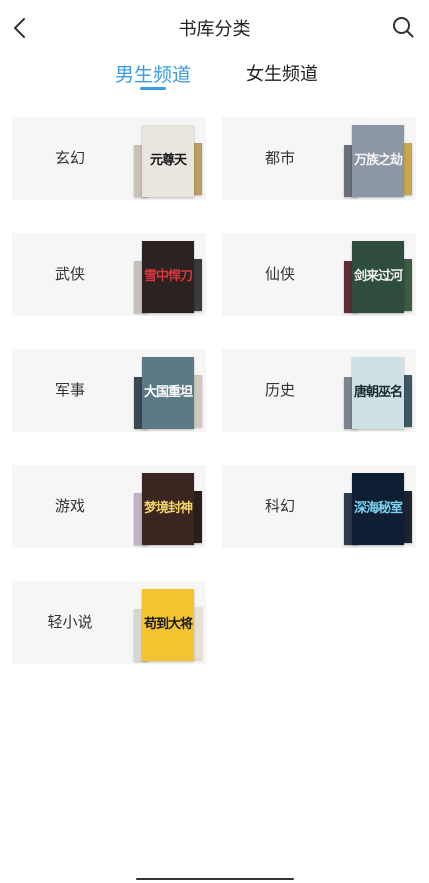  Describe the element at coordinates (282, 73) in the screenshot. I see `tab-female-channel: 女生频道` at that location.